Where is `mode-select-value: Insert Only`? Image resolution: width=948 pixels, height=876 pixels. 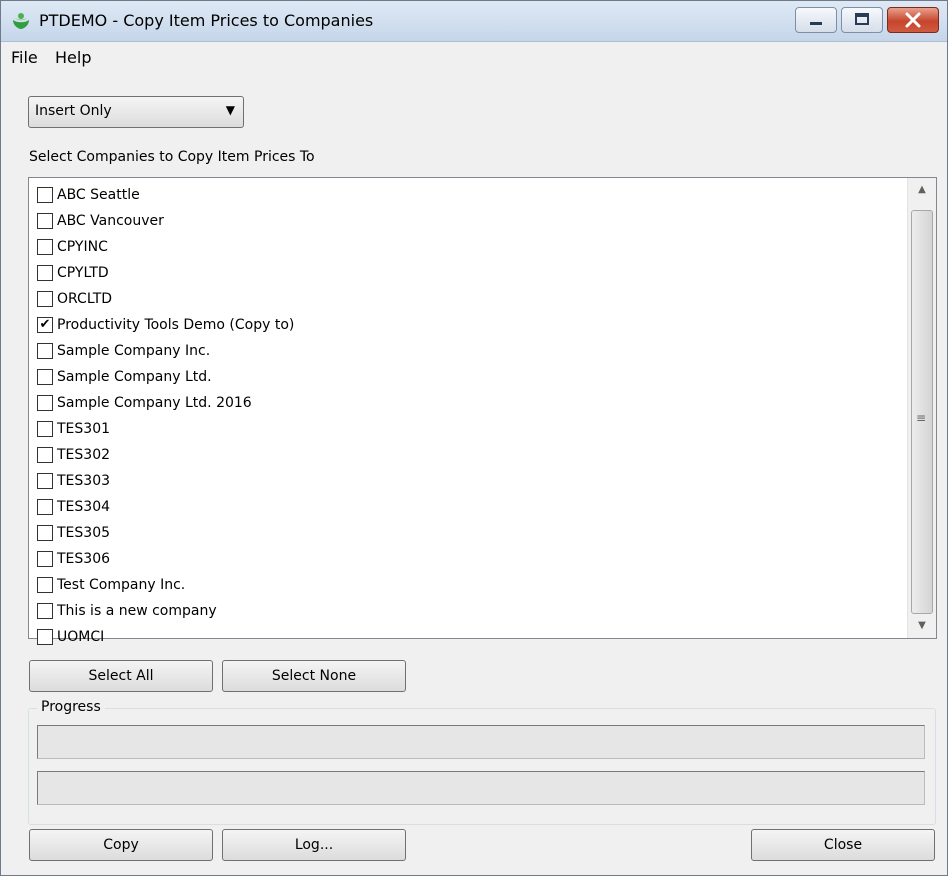
mode-select-value: Insert Only is located at coordinates (73, 111).